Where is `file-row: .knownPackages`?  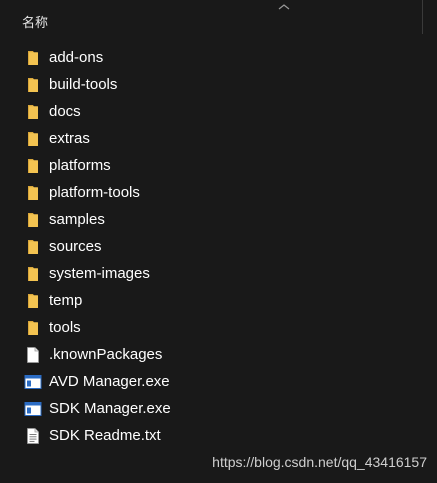
file-row: .knownPackages is located at coordinates (218, 354).